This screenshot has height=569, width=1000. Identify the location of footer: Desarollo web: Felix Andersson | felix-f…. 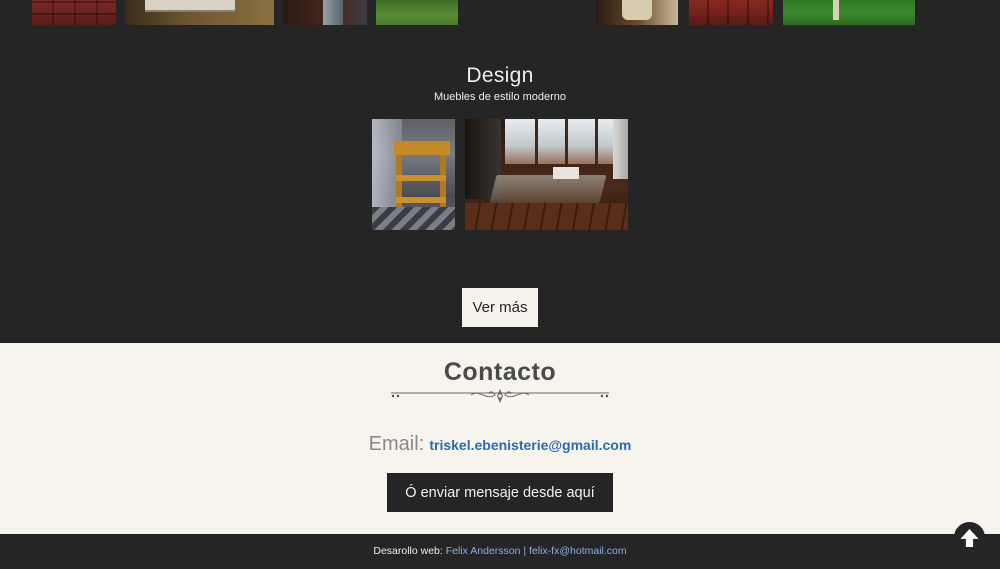
(500, 551).